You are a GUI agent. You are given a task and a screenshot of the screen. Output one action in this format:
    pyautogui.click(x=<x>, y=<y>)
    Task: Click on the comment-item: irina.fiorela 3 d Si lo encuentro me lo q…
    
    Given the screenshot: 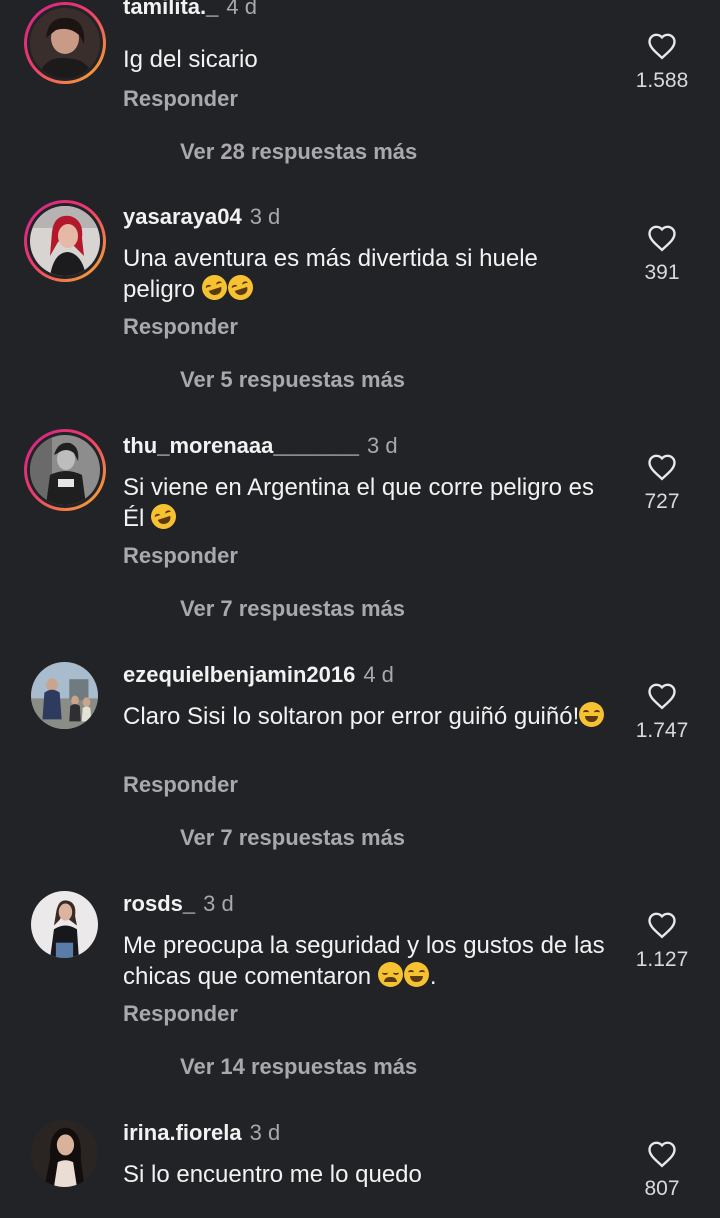 What is the action you would take?
    pyautogui.click(x=360, y=1167)
    